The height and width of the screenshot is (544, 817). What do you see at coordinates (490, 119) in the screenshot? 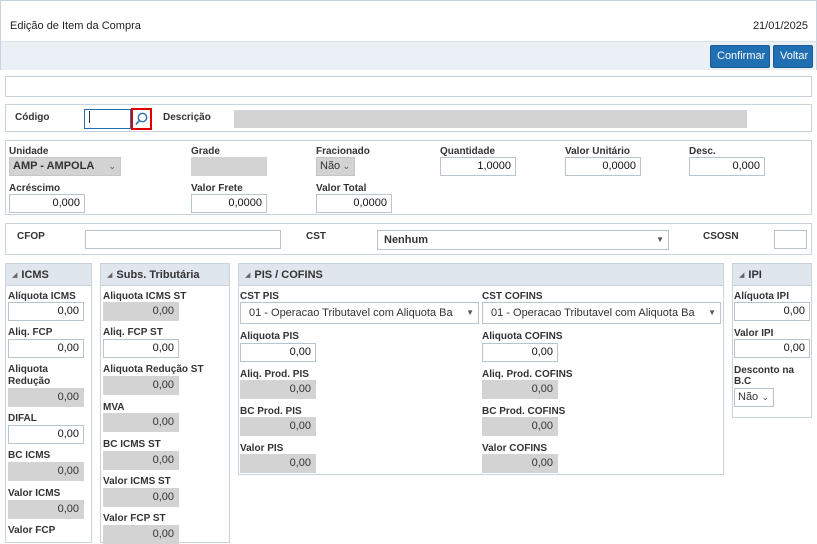
I see `description-field` at bounding box center [490, 119].